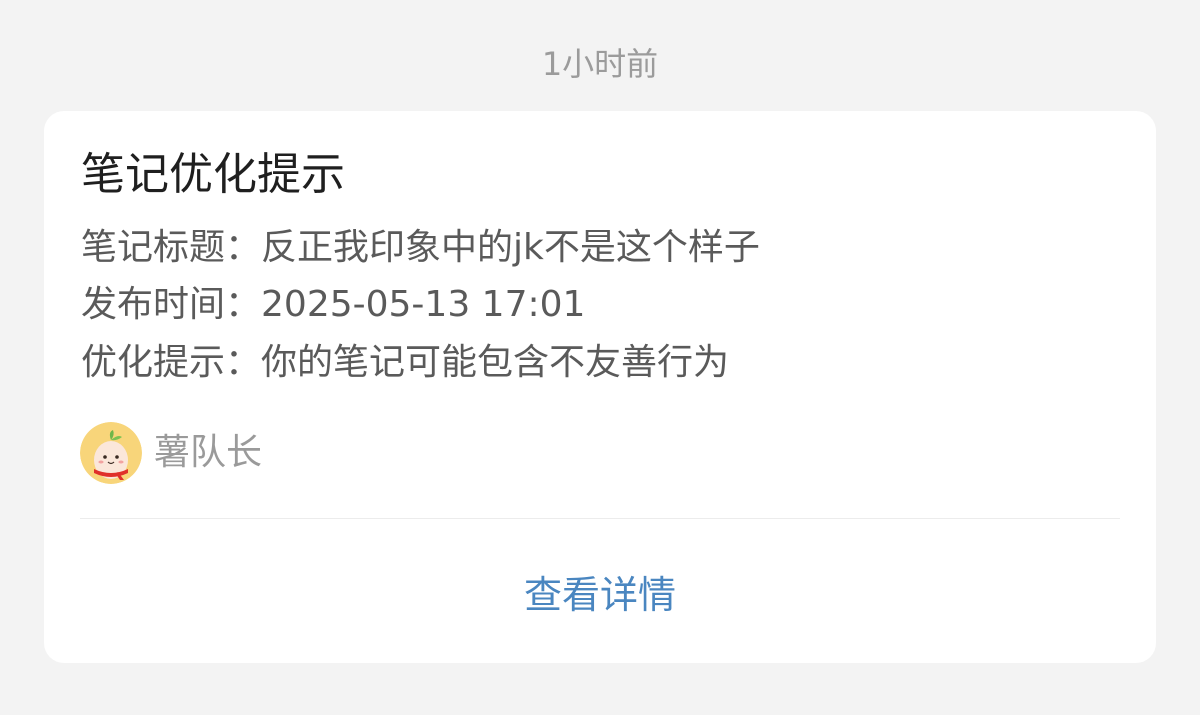  Describe the element at coordinates (600, 64) in the screenshot. I see `notification-timestamp: 1小时前` at that location.